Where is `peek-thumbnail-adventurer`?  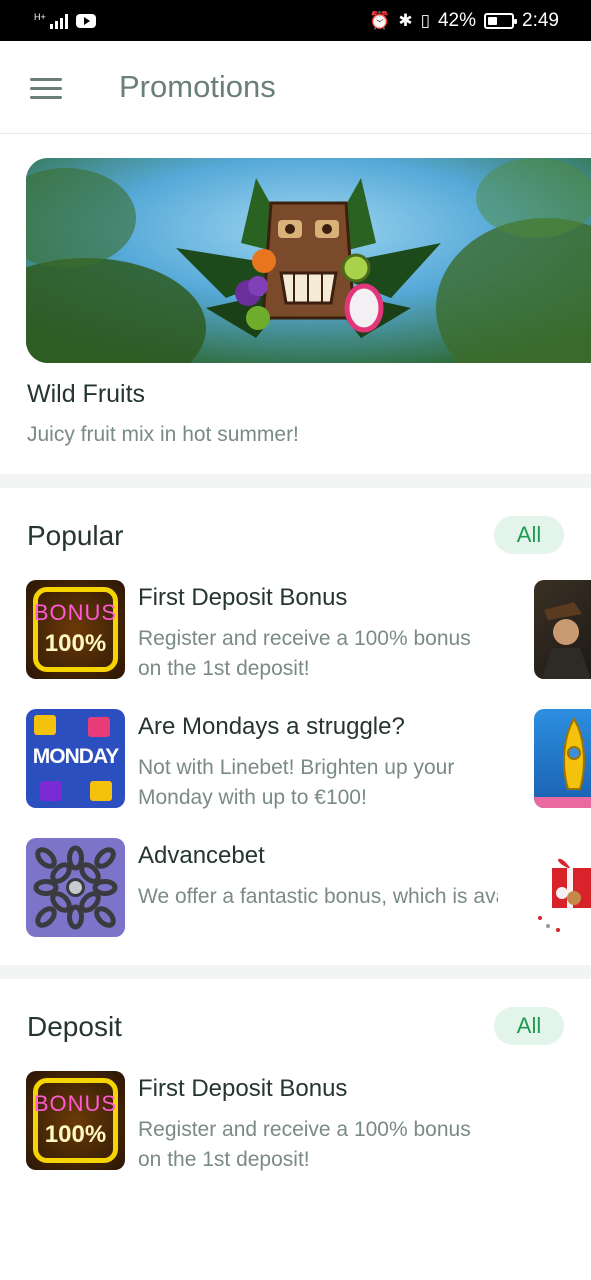 peek-thumbnail-adventurer is located at coordinates (562, 629).